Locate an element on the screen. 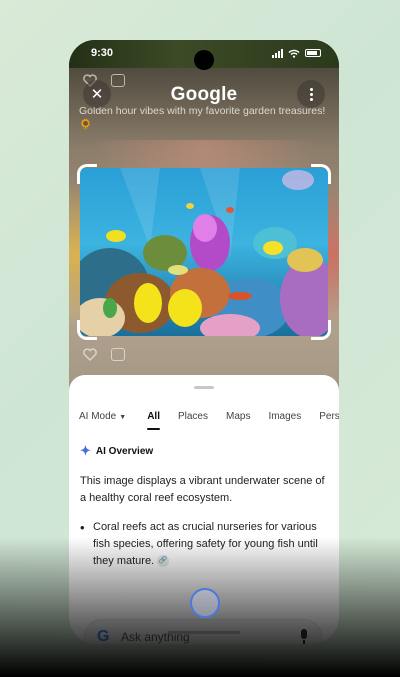 Image resolution: width=400 pixels, height=677 pixels. tab-ai-mode: AI Mode ▼ is located at coordinates (108, 416).